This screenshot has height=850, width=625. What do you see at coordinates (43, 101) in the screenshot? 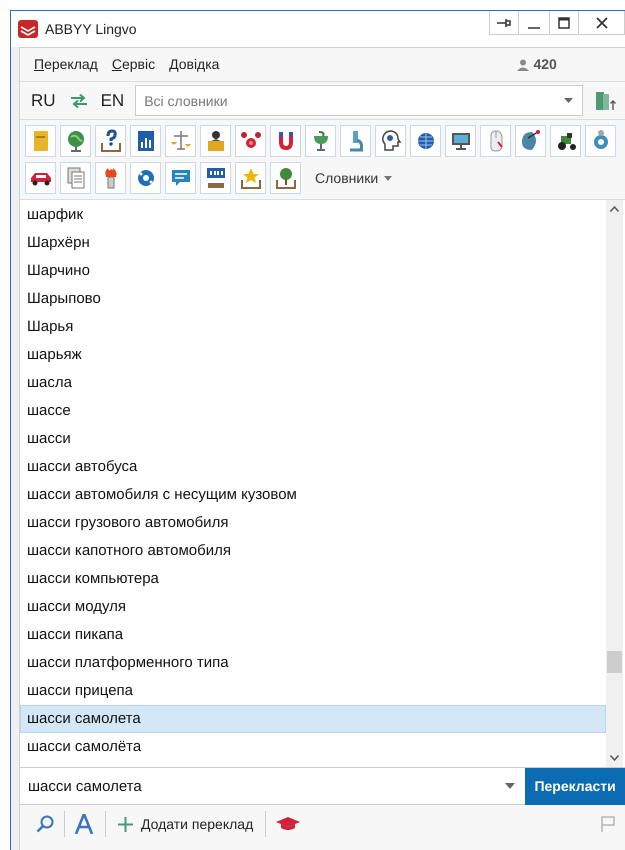
I see `source-language: RU` at bounding box center [43, 101].